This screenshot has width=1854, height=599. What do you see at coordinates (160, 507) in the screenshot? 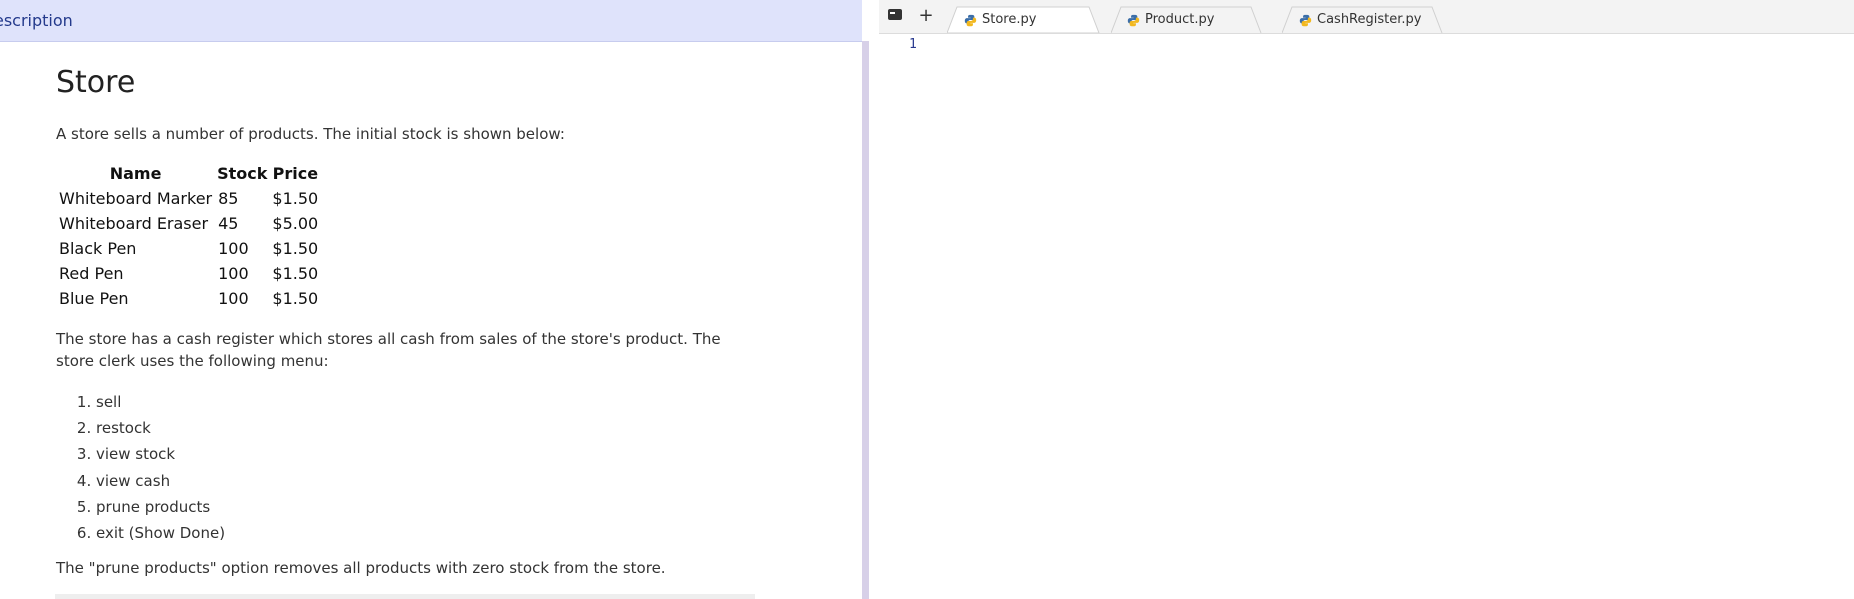
I see `list-item: prune products` at bounding box center [160, 507].